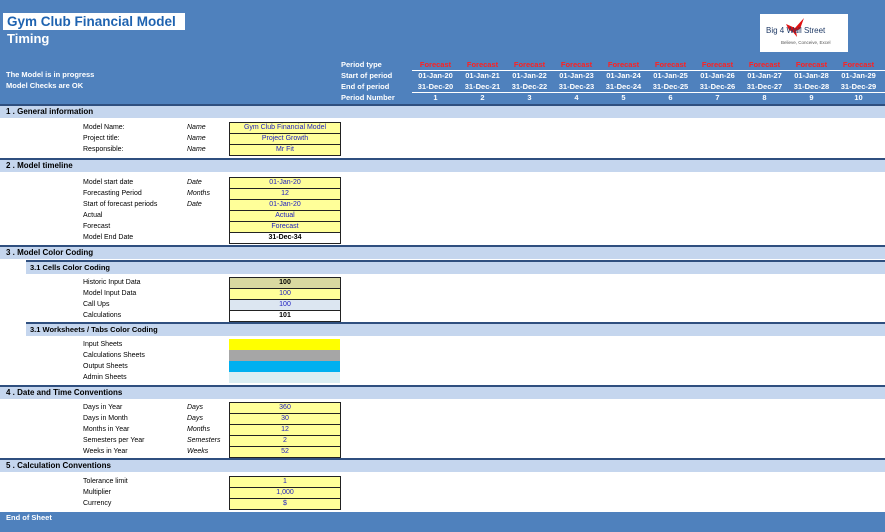 Image resolution: width=885 pixels, height=532 pixels. What do you see at coordinates (105, 481) in the screenshot?
I see `row-label: Tolerance limit` at bounding box center [105, 481].